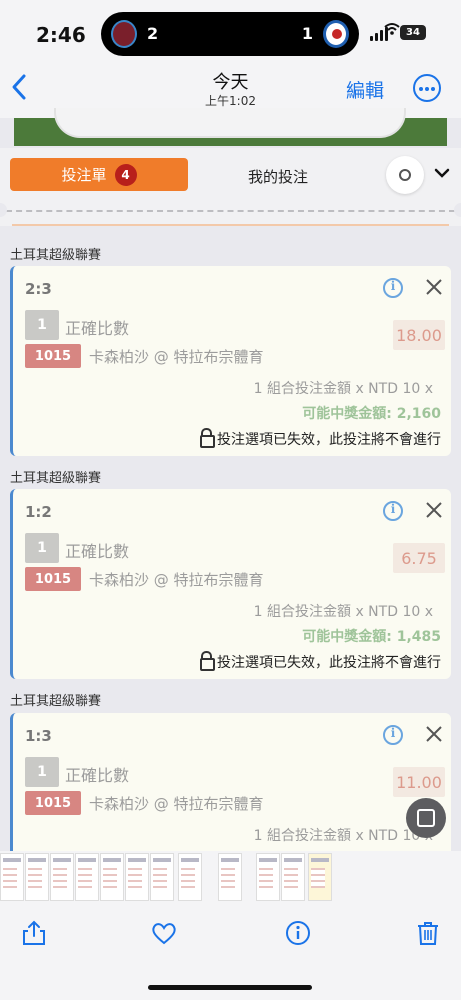  What do you see at coordinates (413, 32) in the screenshot?
I see `battery-icon: 34` at bounding box center [413, 32].